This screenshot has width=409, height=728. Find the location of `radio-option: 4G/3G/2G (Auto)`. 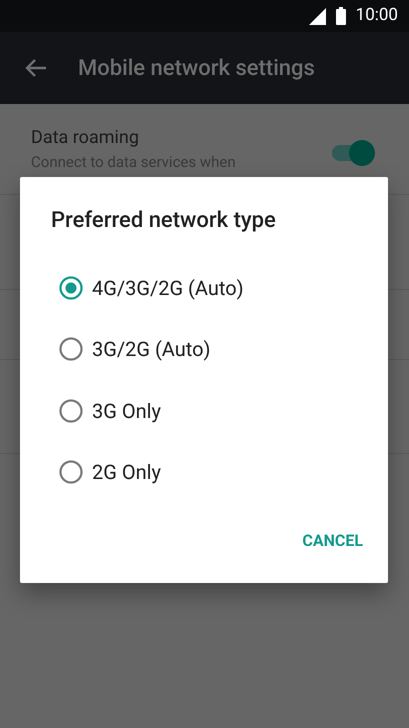

radio-option: 4G/3G/2G (Auto) is located at coordinates (204, 287).